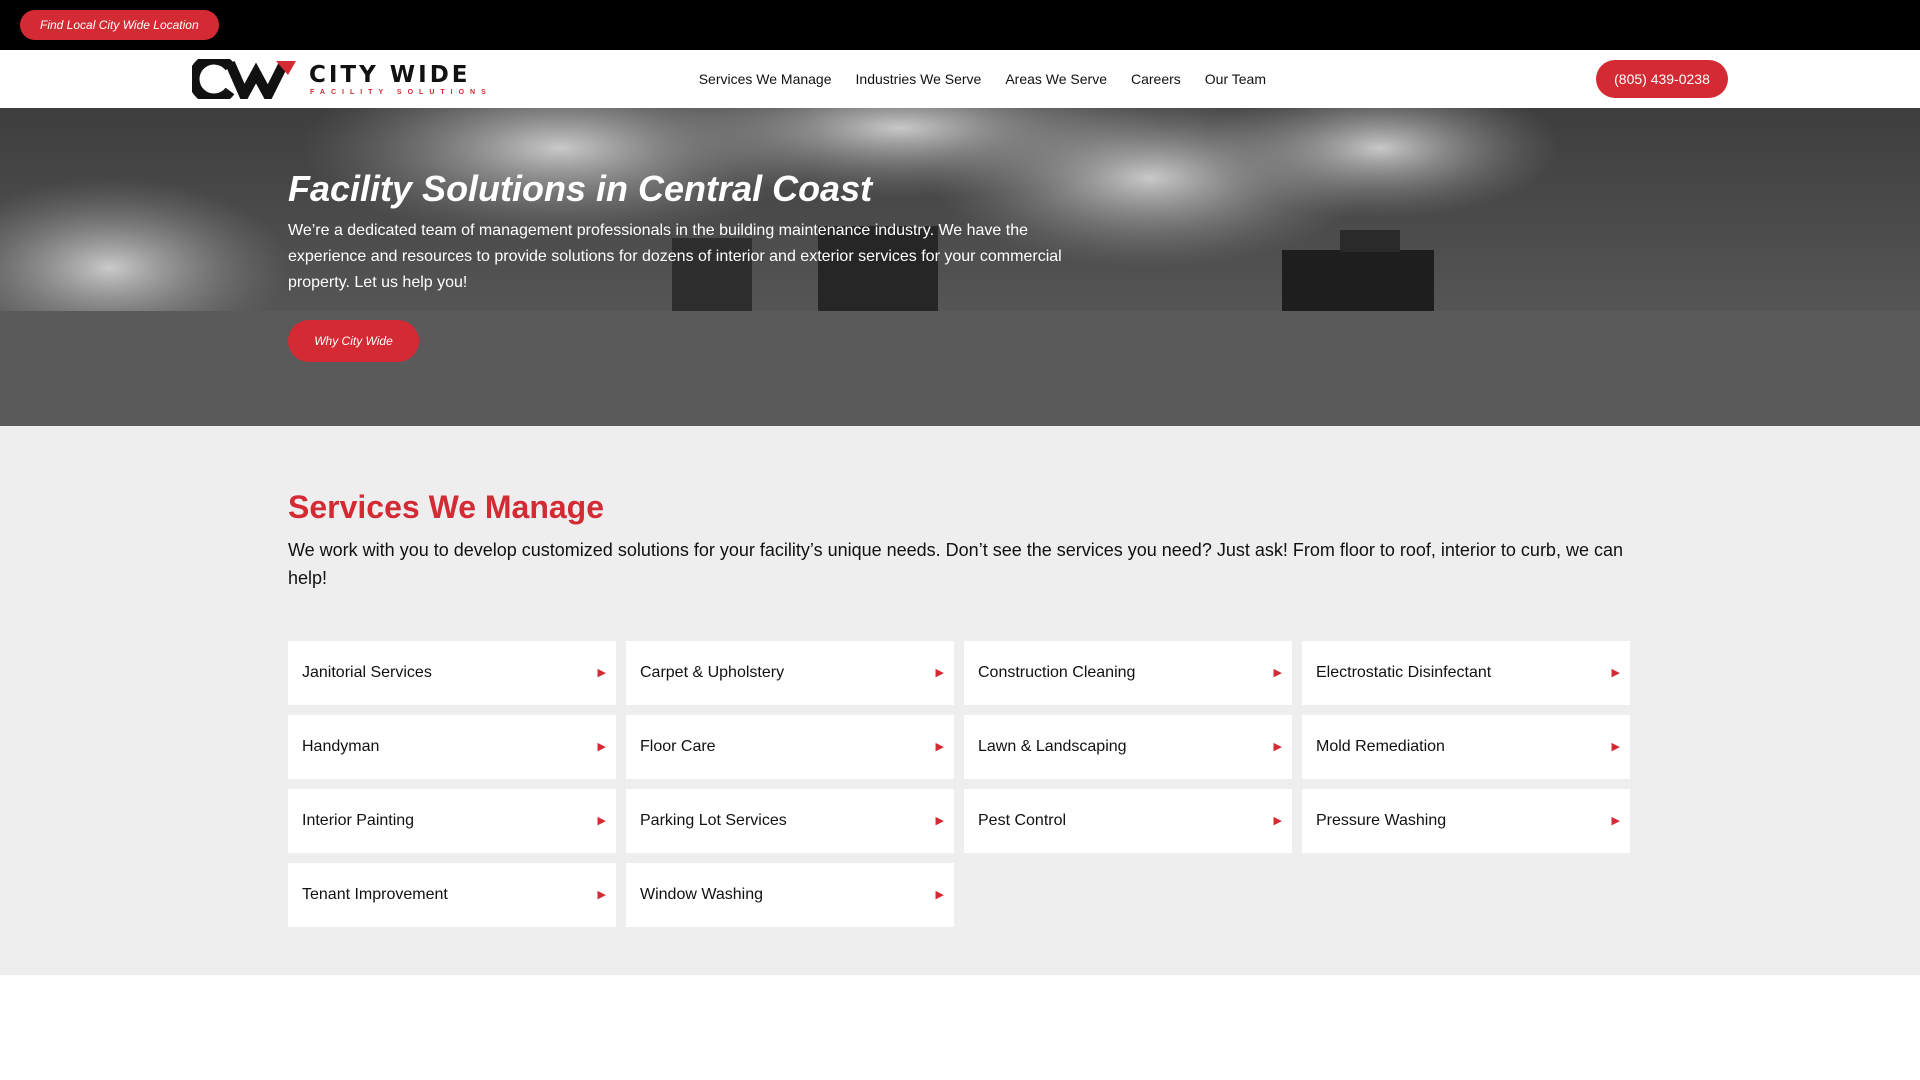 This screenshot has height=1080, width=1920. Describe the element at coordinates (1466, 747) in the screenshot. I see `service-card-mold: Mold Remediation ▶` at that location.